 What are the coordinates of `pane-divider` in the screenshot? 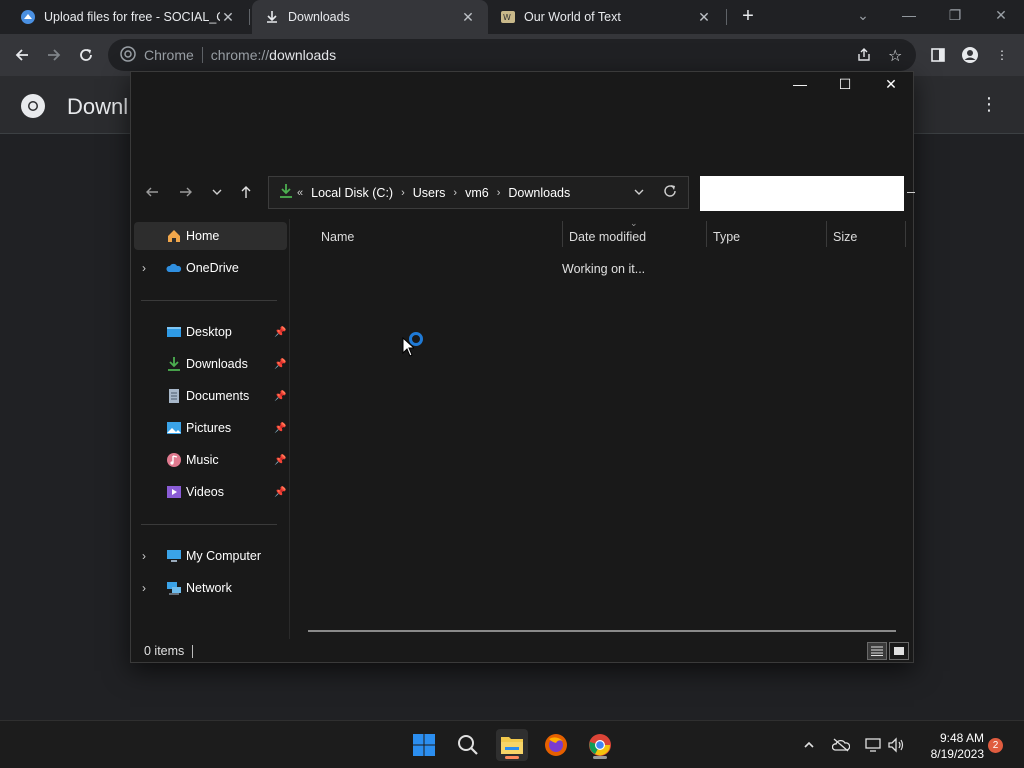 It's located at (289, 429).